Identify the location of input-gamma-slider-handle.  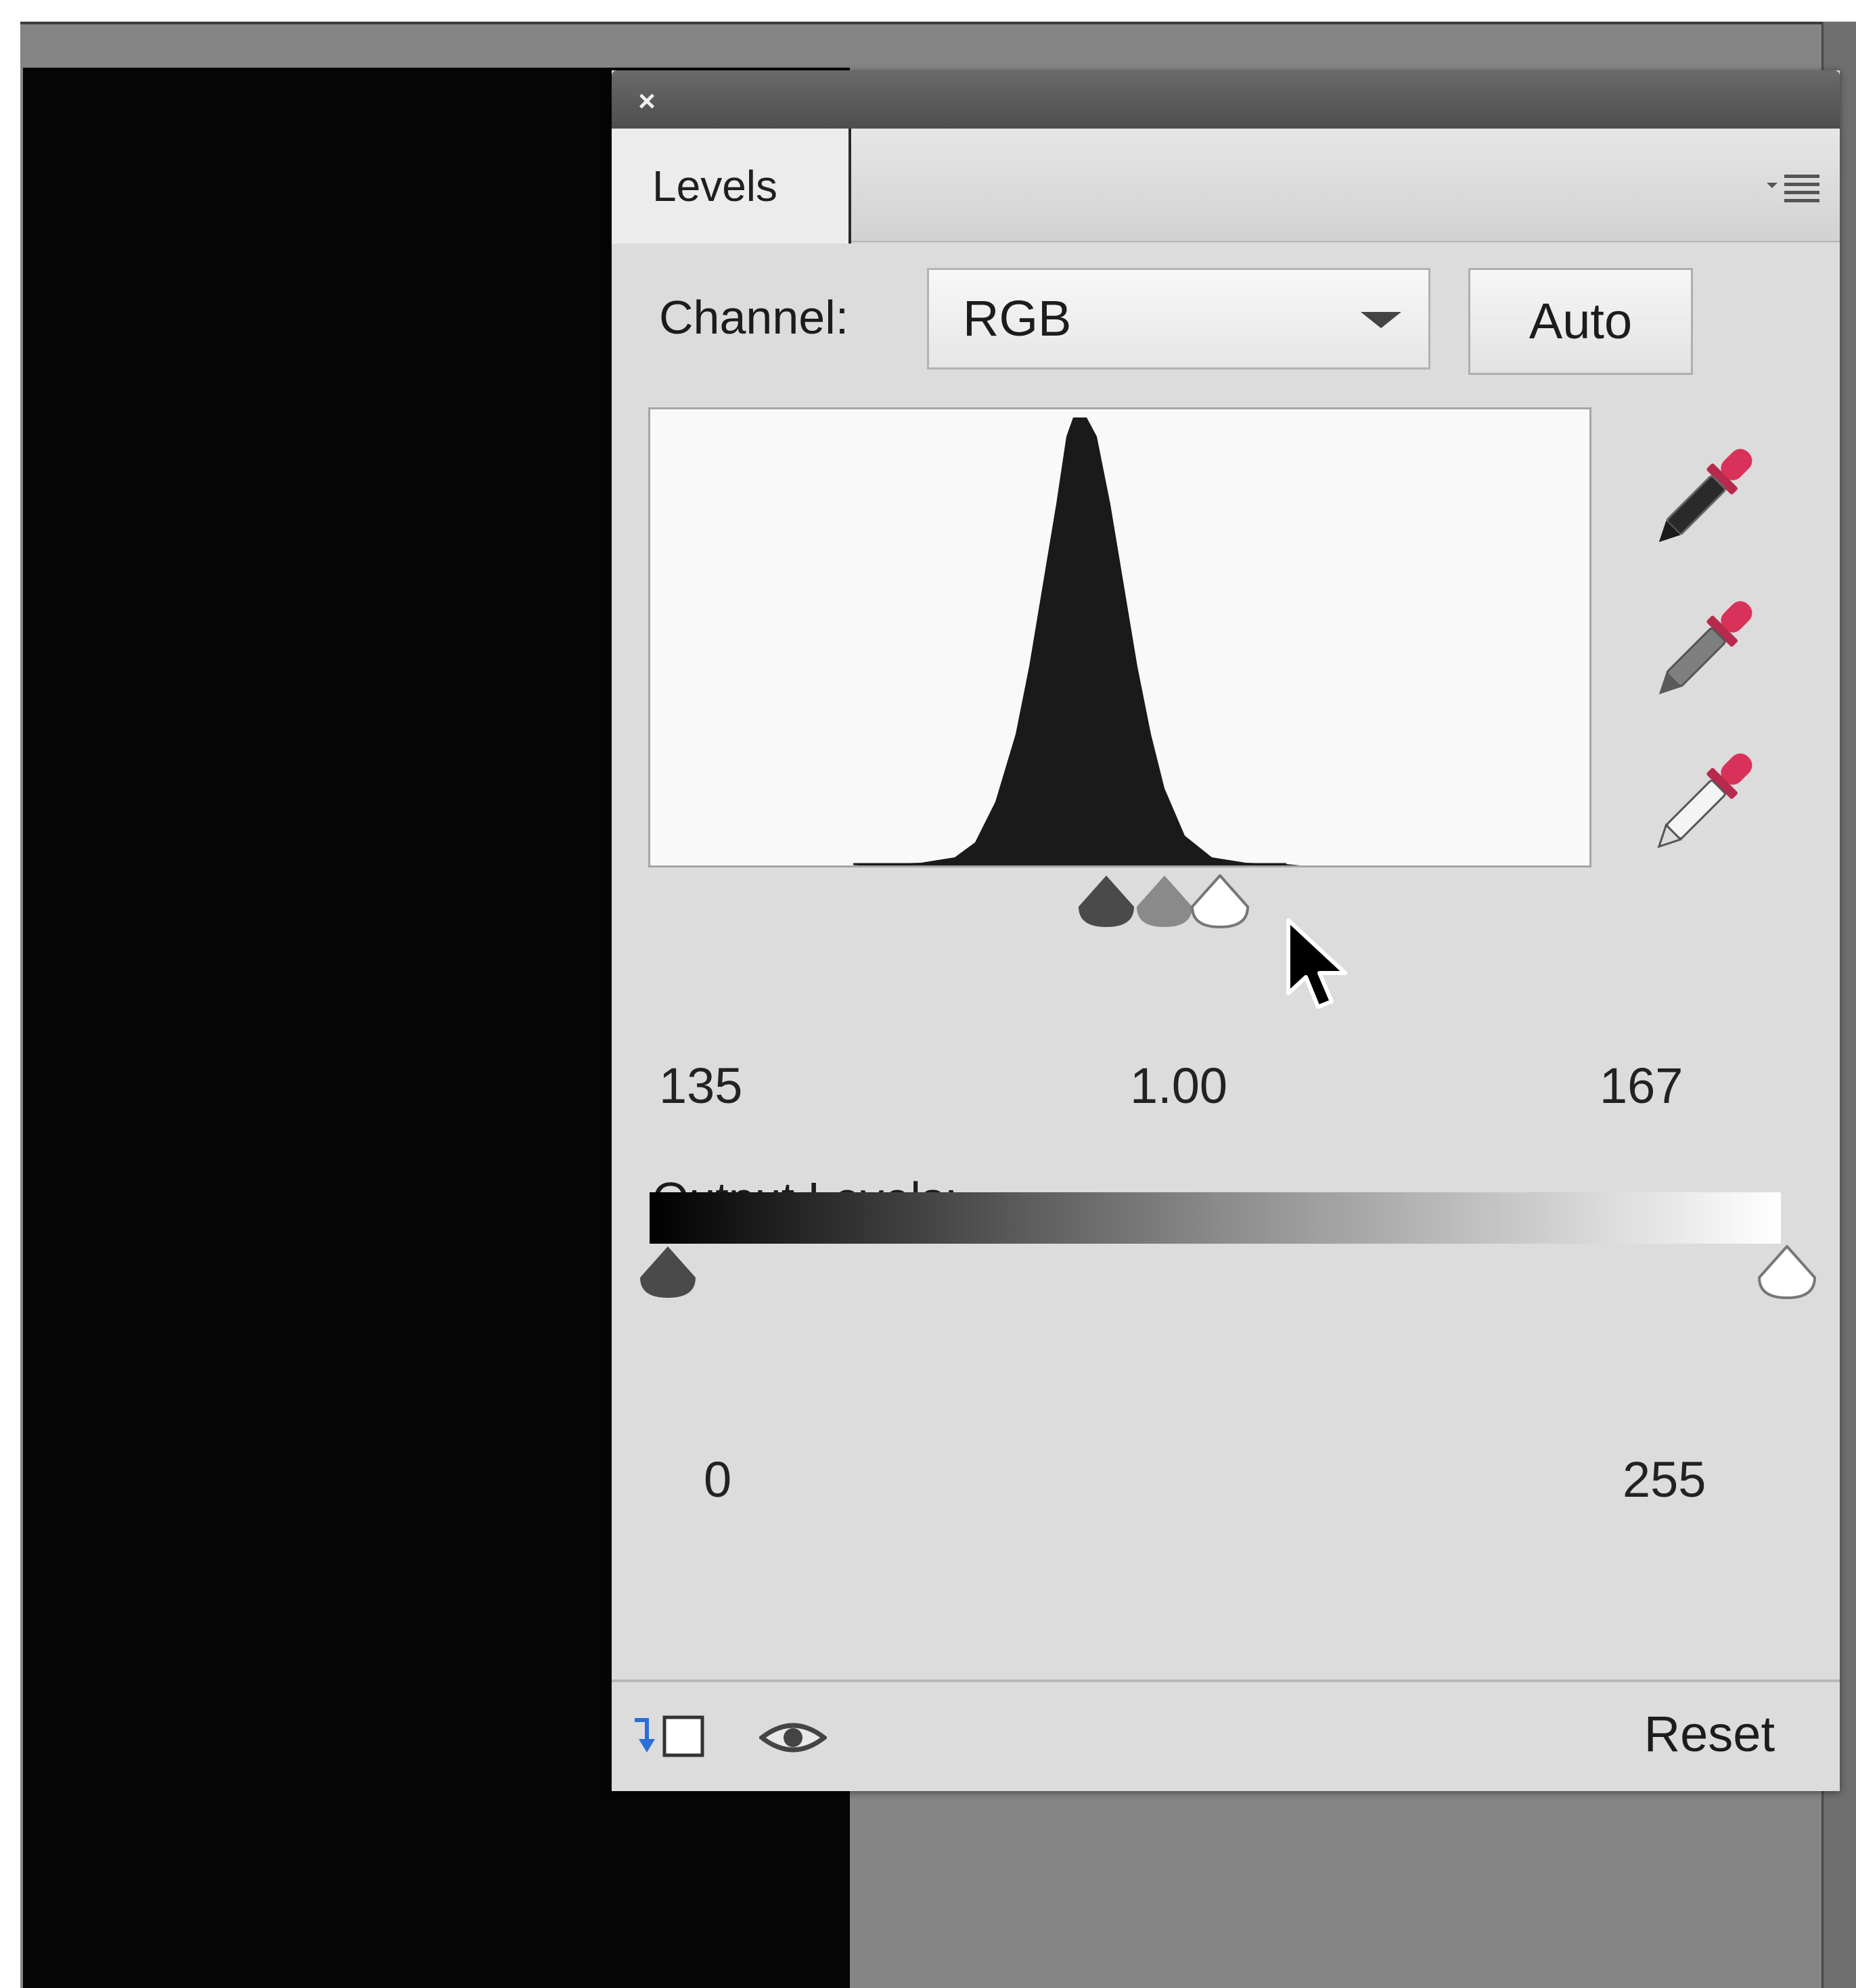
(1164, 903).